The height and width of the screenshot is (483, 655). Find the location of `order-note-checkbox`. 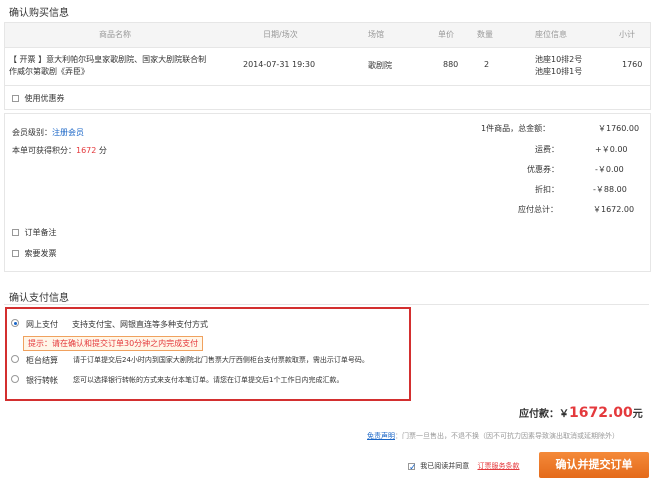

order-note-checkbox is located at coordinates (15, 232).